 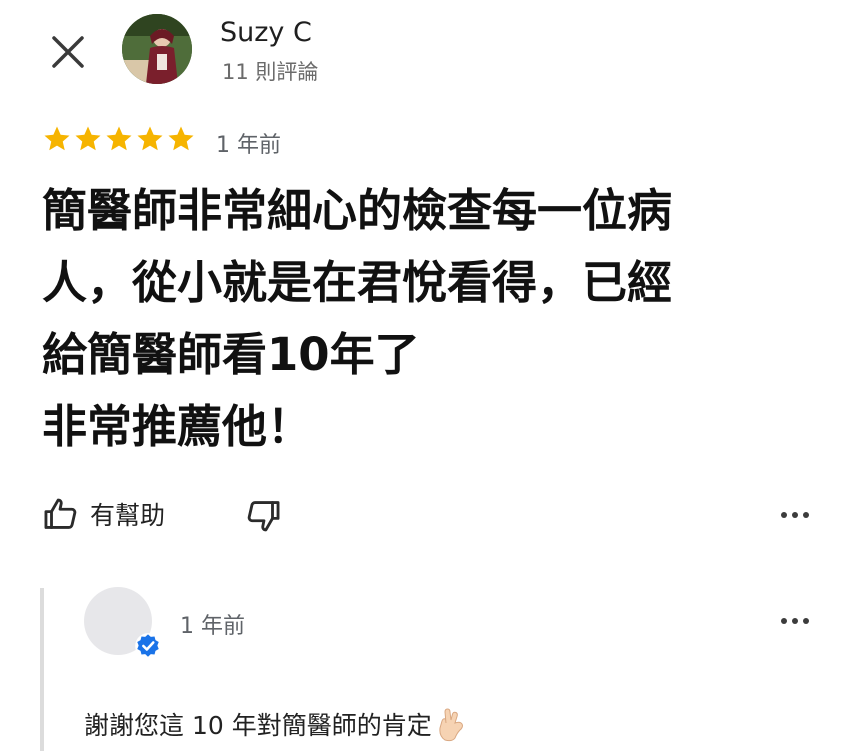 I want to click on reply-time: 1 年前, so click(x=212, y=626).